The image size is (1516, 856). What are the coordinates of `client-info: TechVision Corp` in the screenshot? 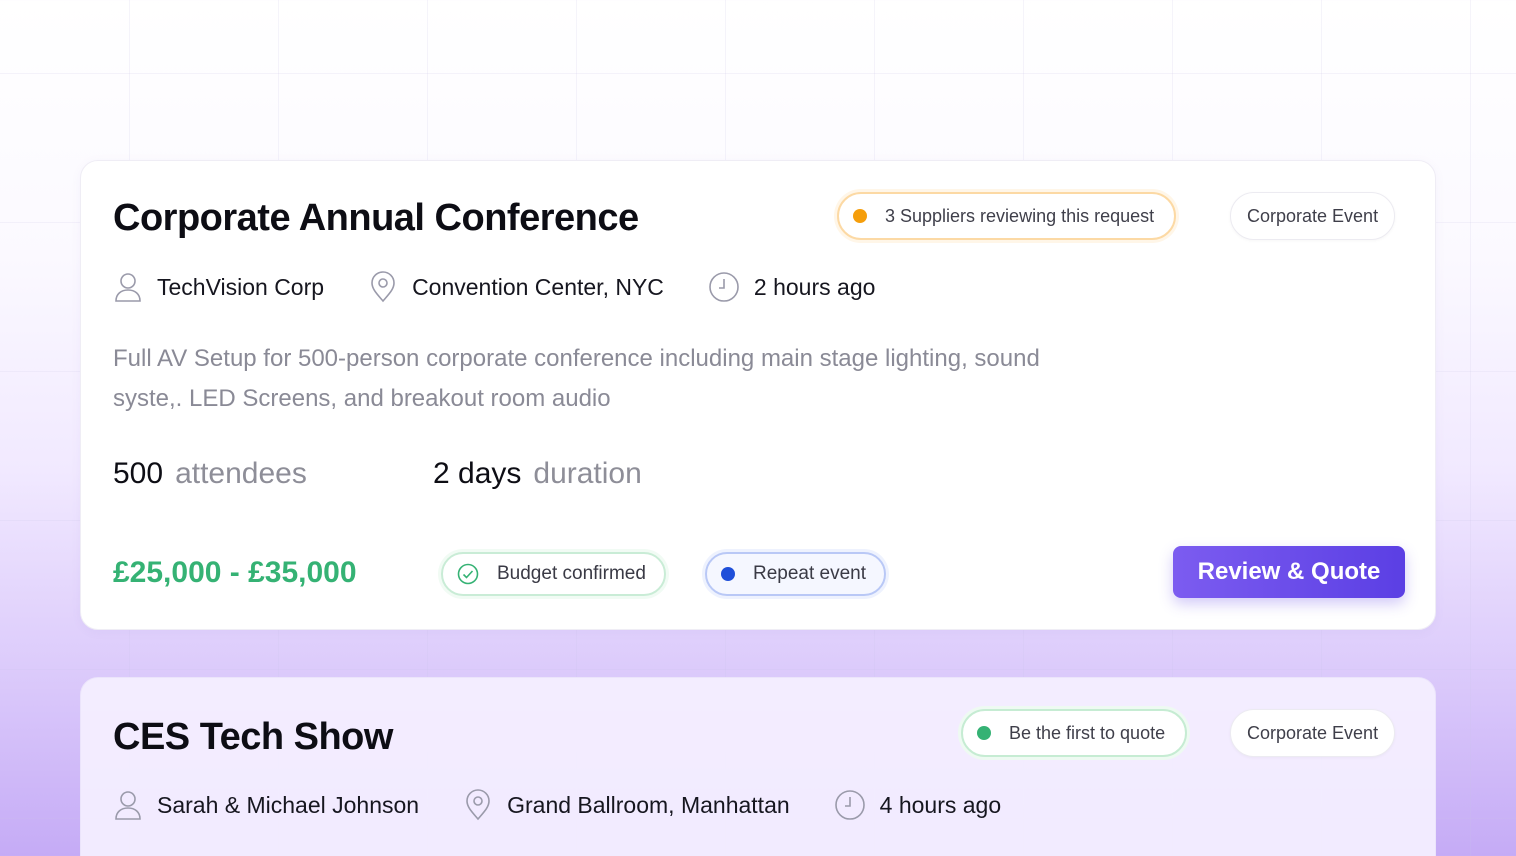 It's located at (218, 287).